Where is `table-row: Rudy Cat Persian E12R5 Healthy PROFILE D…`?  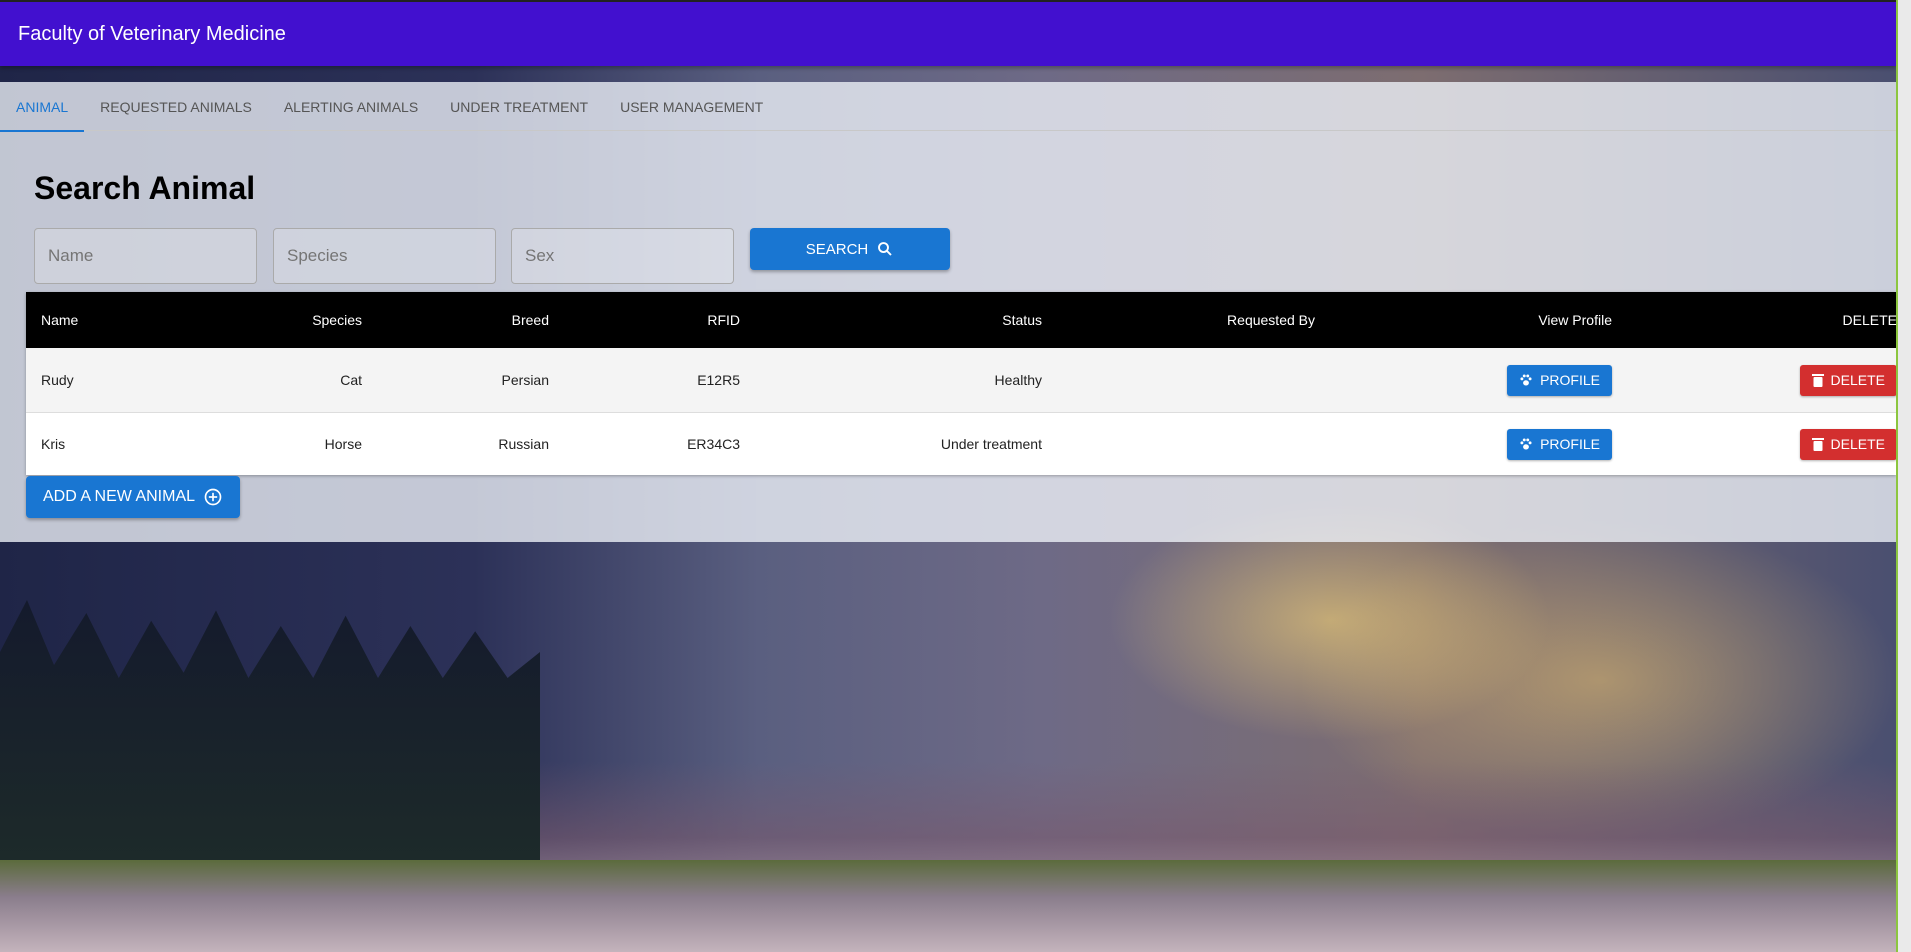 table-row: Rudy Cat Persian E12R5 Healthy PROFILE D… is located at coordinates (961, 380).